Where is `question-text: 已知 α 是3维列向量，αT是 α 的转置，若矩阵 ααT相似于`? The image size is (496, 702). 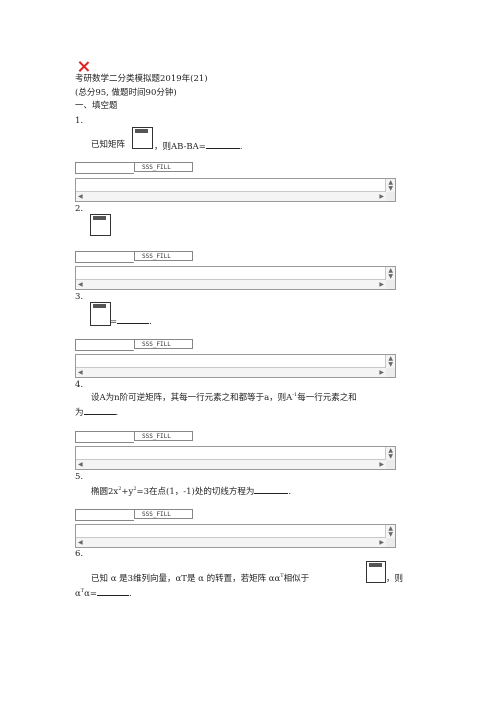
question-text: 已知 α 是3维列向量，αT是 α 的转置，若矩阵 ααT相似于 is located at coordinates (200, 579).